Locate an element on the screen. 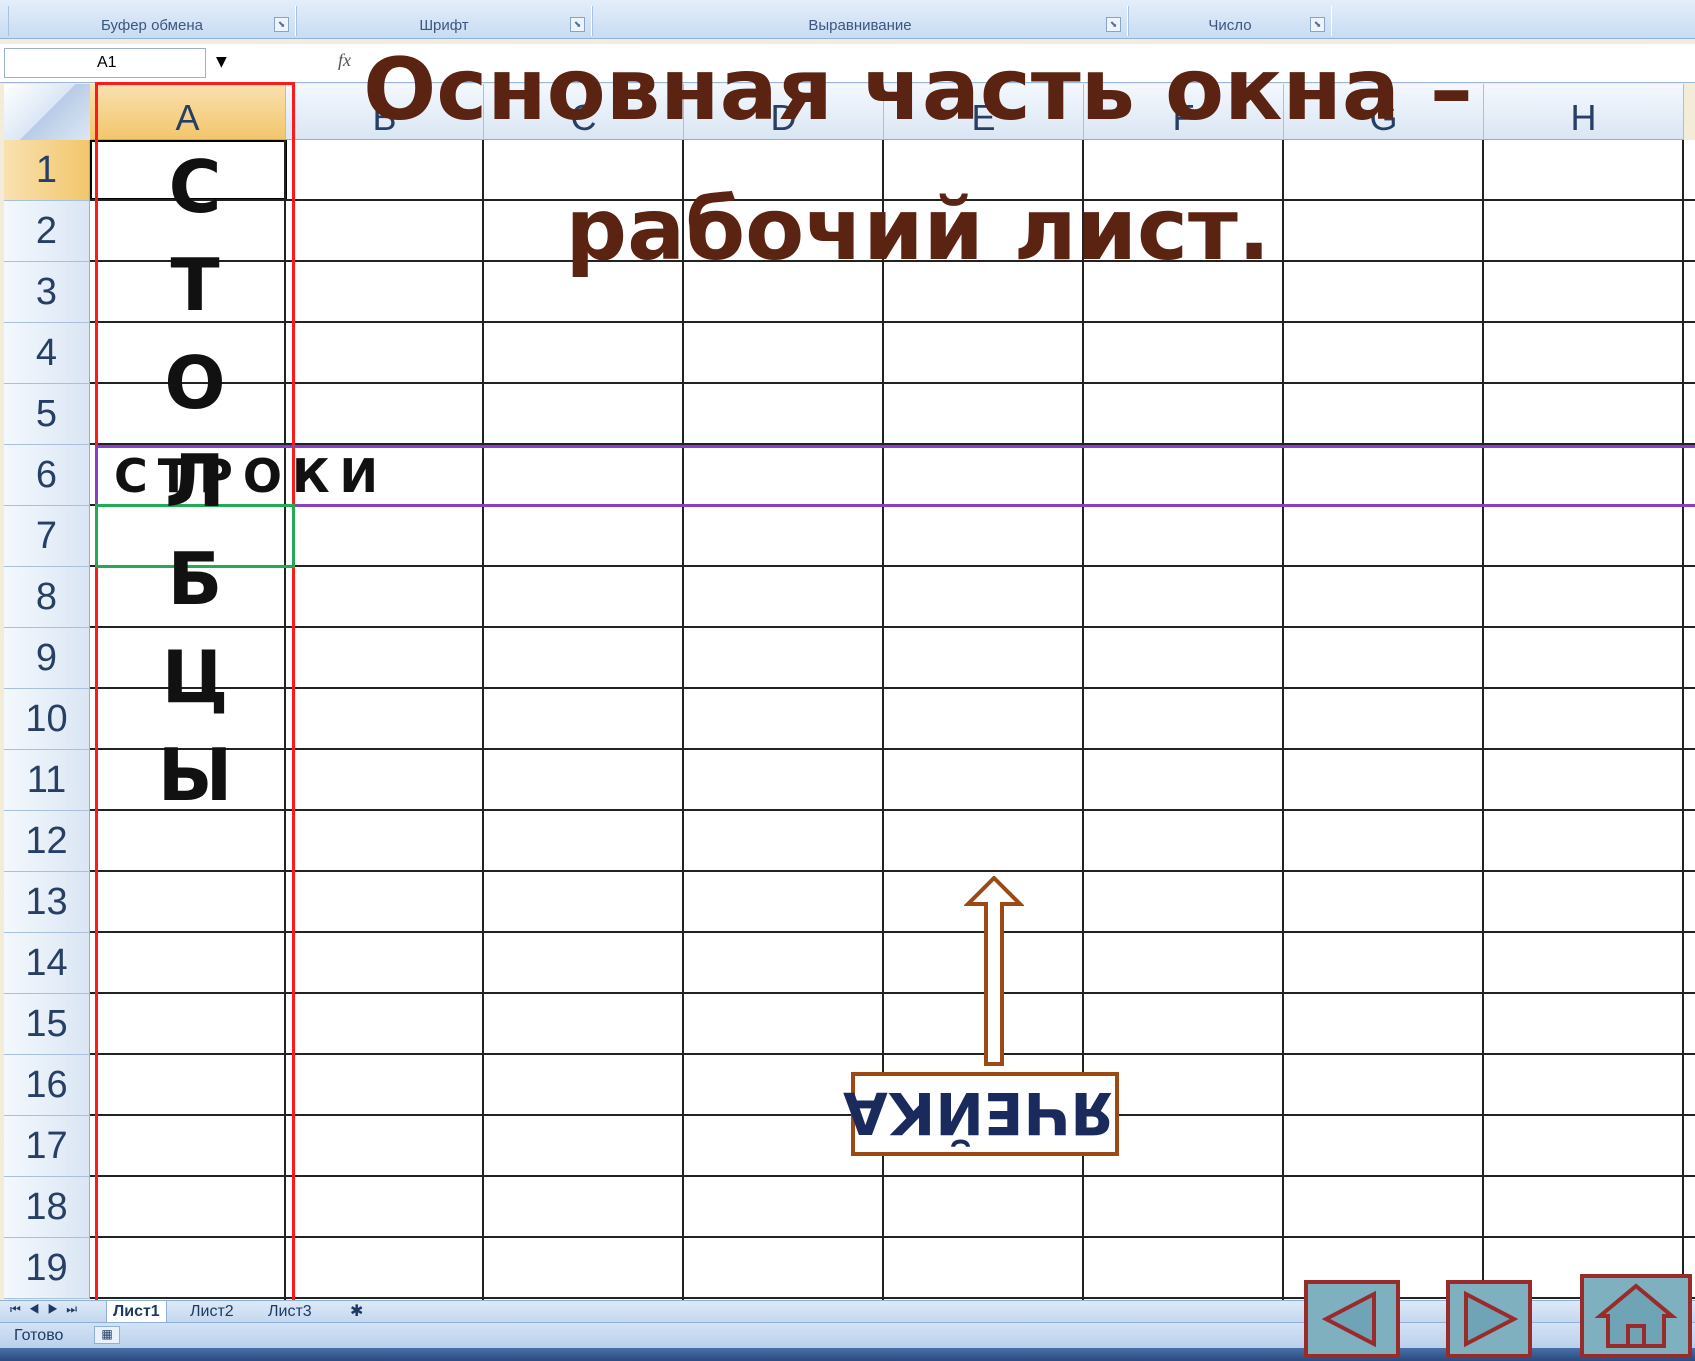 This screenshot has height=1361, width=1695. row-header-4: 4 is located at coordinates (47, 353).